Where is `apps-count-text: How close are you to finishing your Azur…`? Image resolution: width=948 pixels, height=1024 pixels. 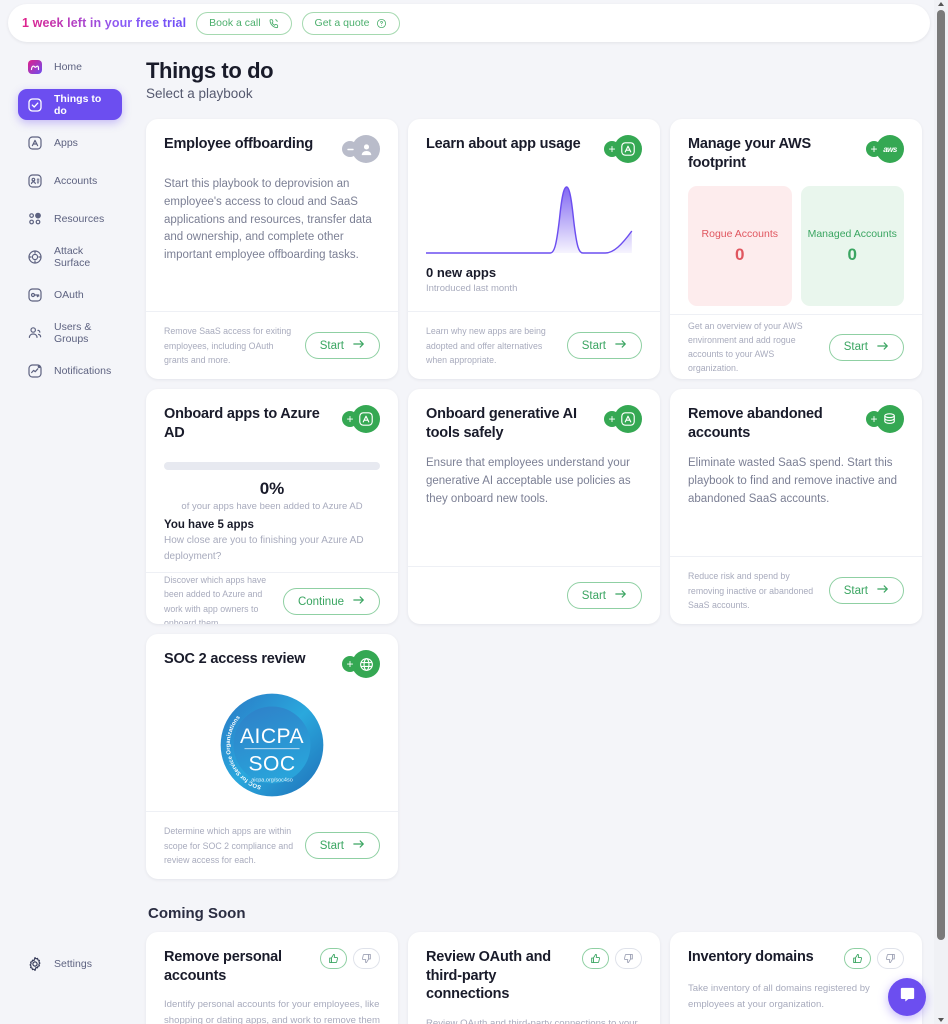
apps-count-text: How close are you to finishing your Azur… is located at coordinates (264, 548).